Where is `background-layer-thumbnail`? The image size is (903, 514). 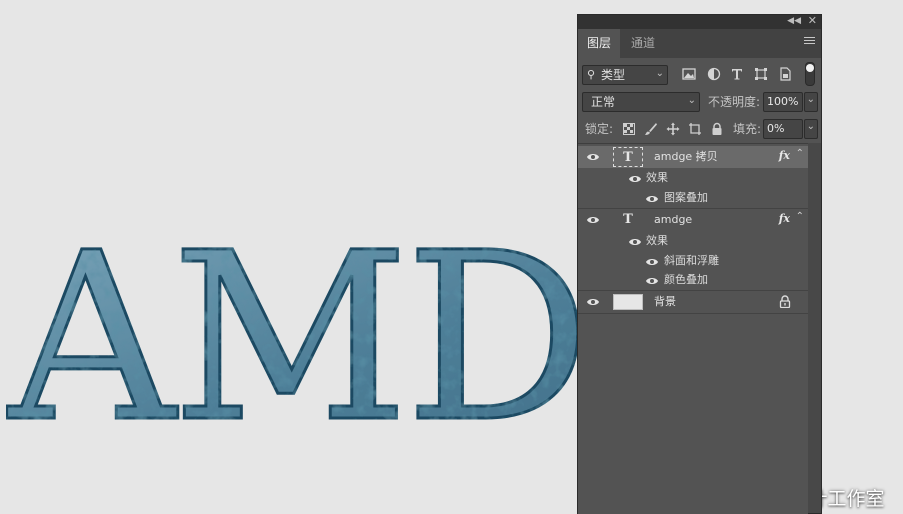 background-layer-thumbnail is located at coordinates (628, 302).